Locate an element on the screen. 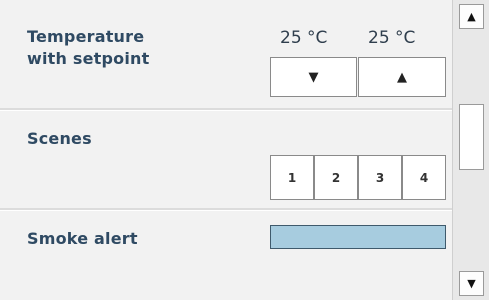 The width and height of the screenshot is (489, 300). vertical-scrollbar: ▲ ▼ is located at coordinates (470, 150).